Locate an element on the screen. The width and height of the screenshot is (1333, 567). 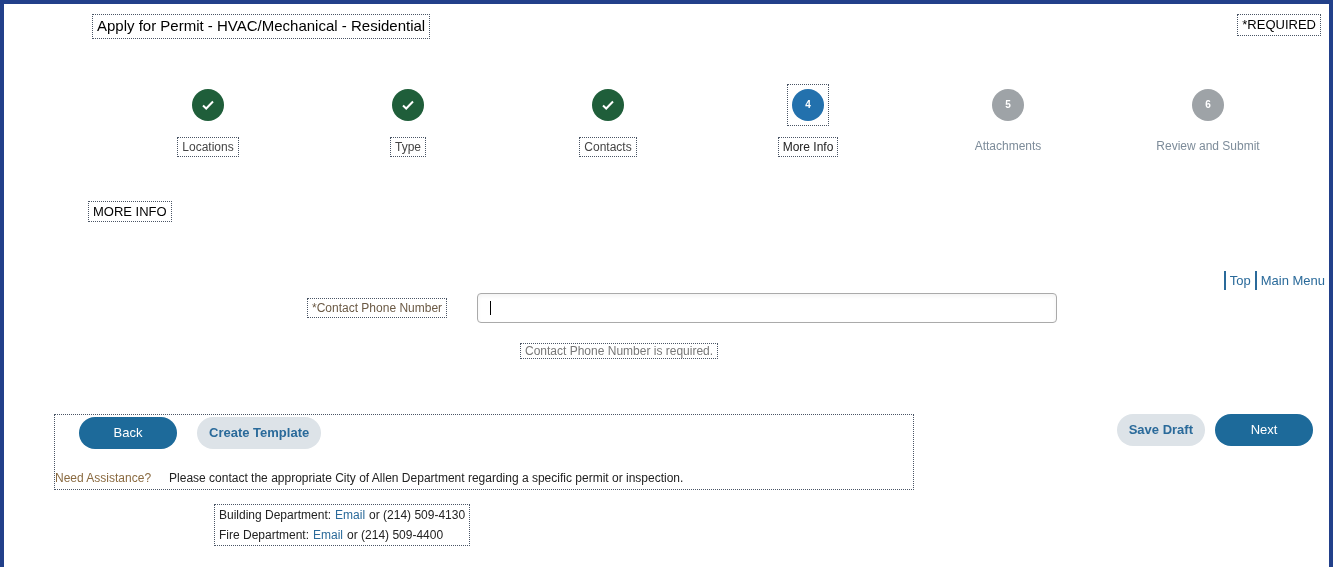
department-name: Fire Department: is located at coordinates (264, 535).